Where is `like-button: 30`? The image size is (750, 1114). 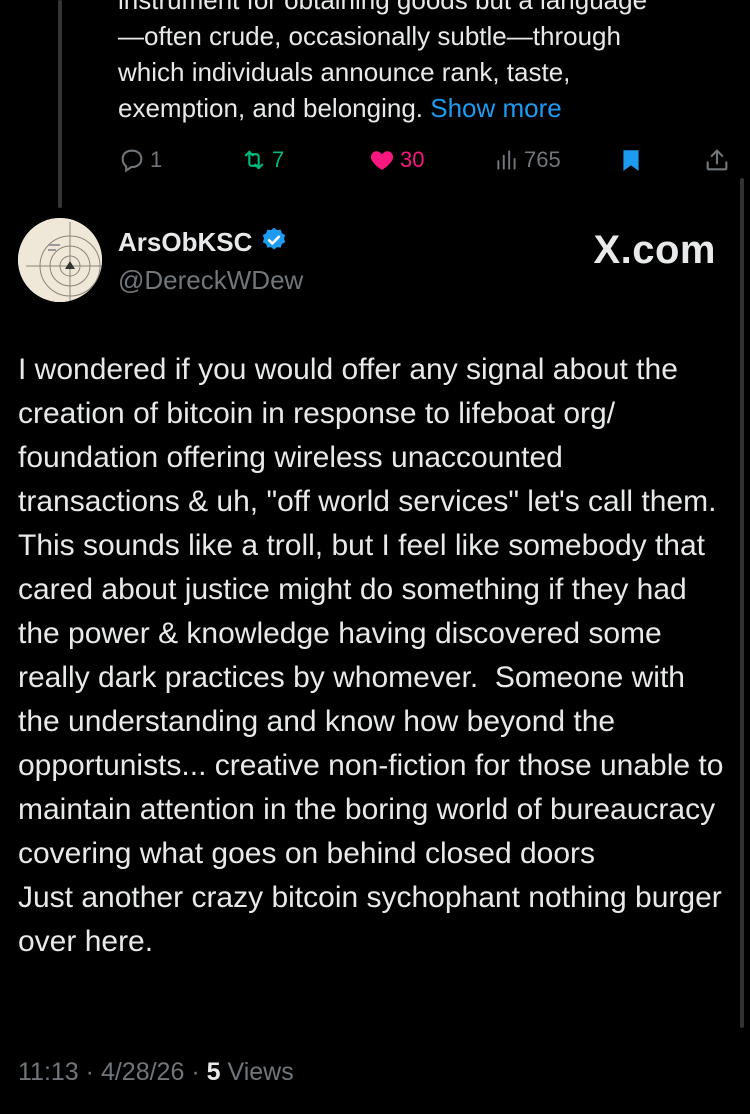 like-button: 30 is located at coordinates (396, 160).